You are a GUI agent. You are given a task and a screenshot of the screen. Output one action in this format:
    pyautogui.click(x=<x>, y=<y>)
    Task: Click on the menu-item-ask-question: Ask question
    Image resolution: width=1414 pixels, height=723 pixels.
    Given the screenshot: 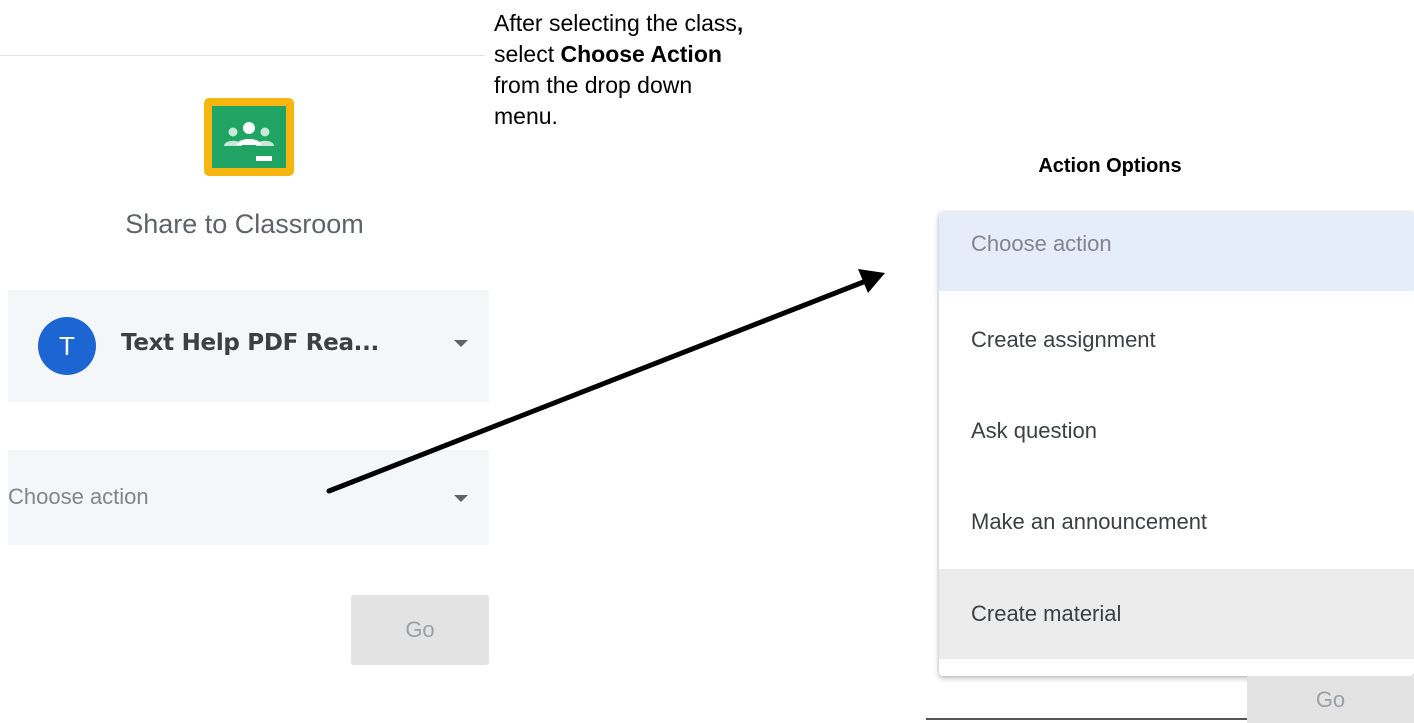 What is the action you would take?
    pyautogui.click(x=1176, y=431)
    